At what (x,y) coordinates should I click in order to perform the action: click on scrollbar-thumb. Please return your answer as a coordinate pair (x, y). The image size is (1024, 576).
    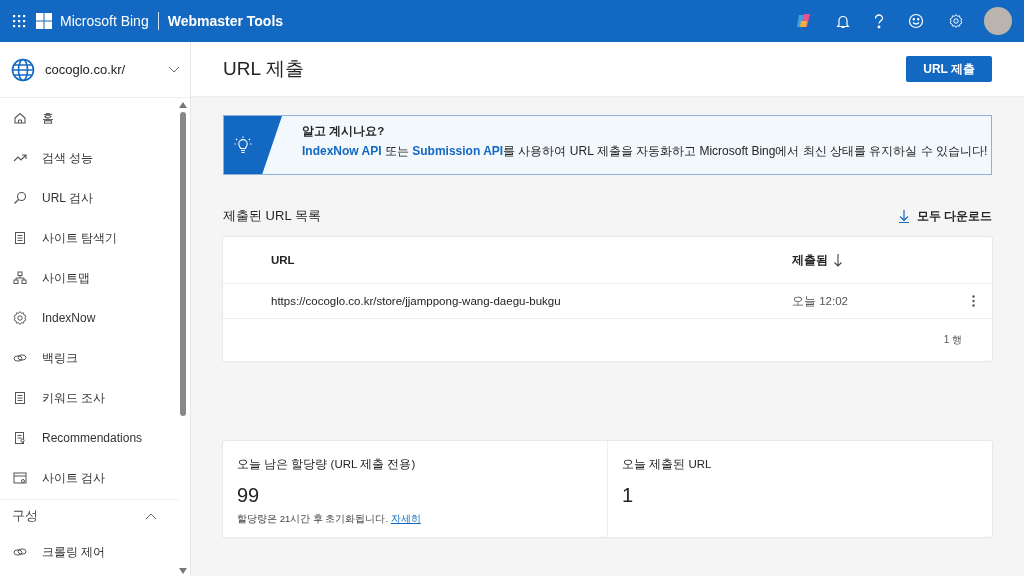
    Looking at the image, I should click on (183, 264).